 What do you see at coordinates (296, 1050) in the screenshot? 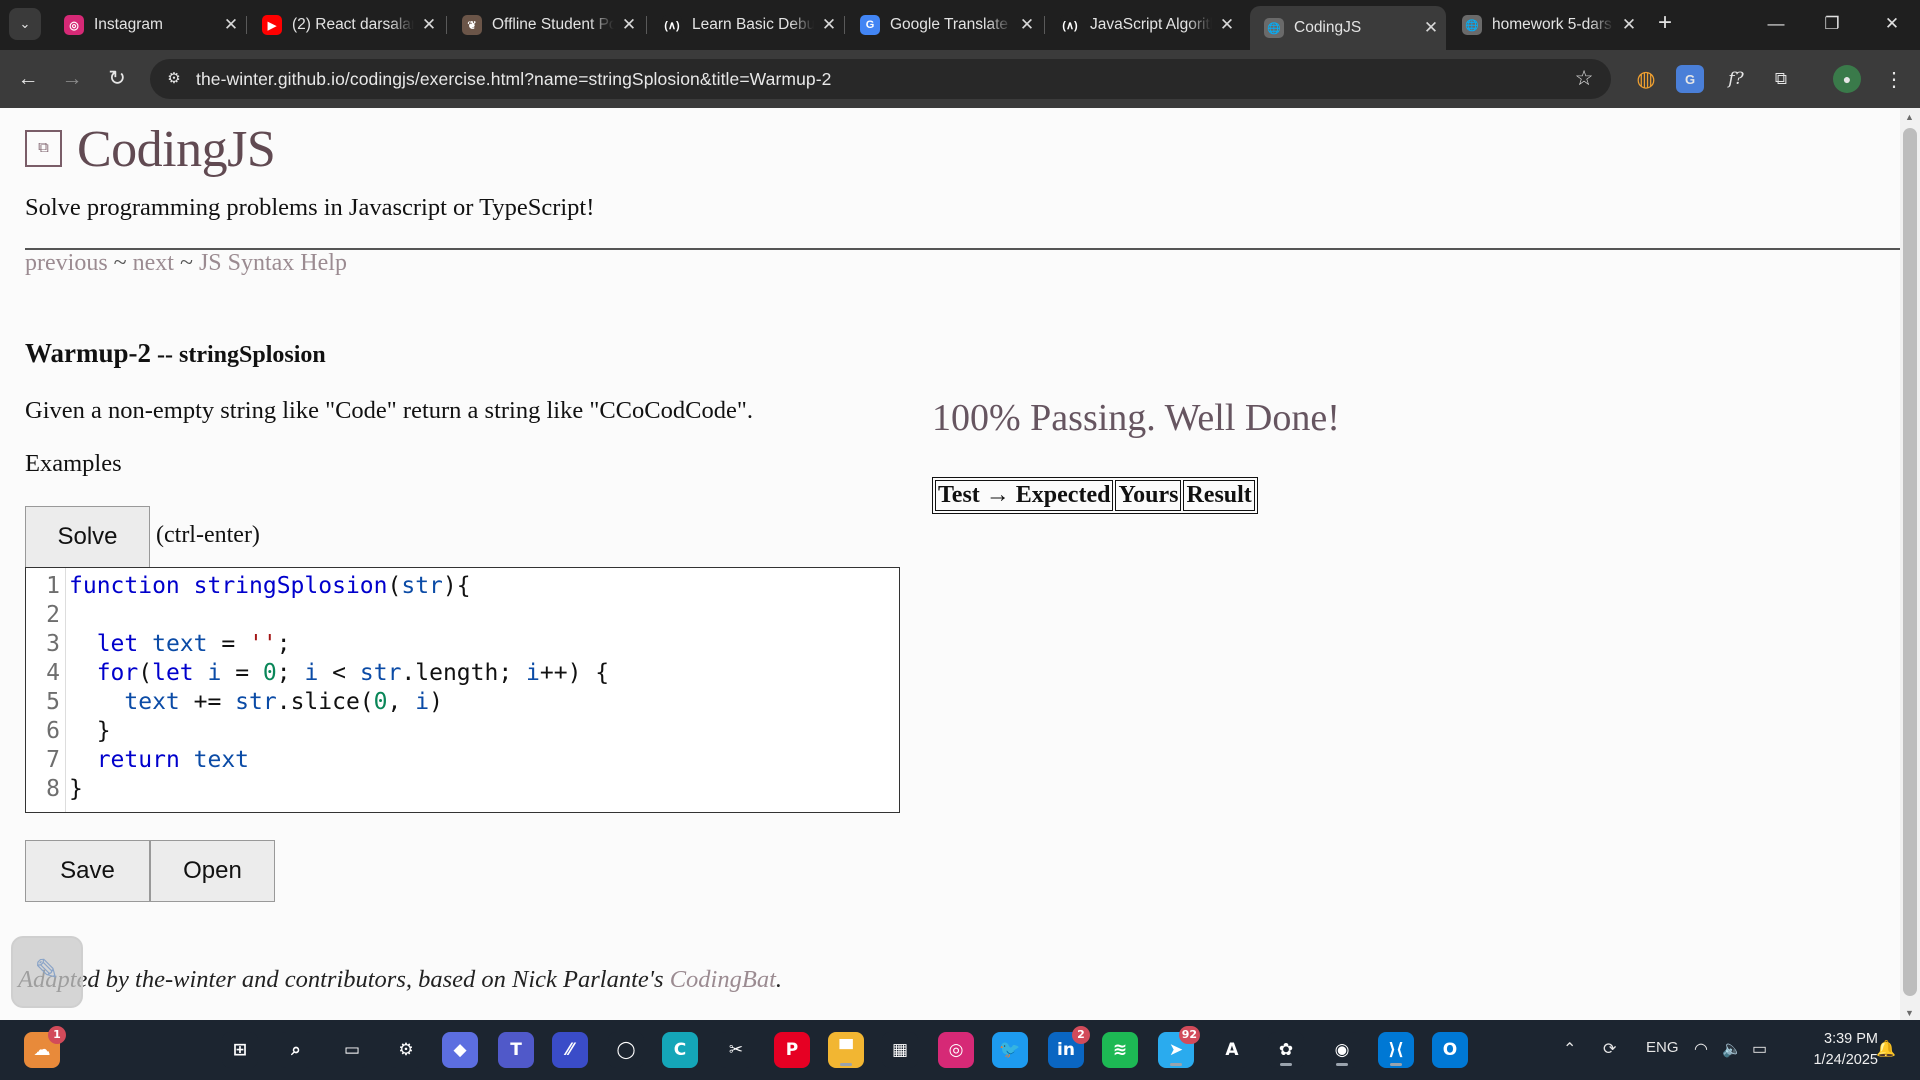
I see `search-icon: ⌕` at bounding box center [296, 1050].